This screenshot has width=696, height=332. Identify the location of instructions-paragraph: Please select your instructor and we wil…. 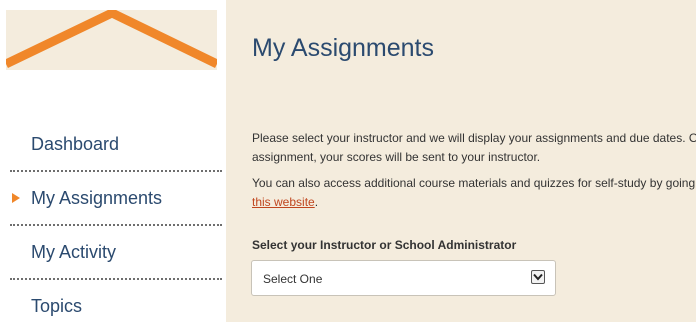
(474, 148).